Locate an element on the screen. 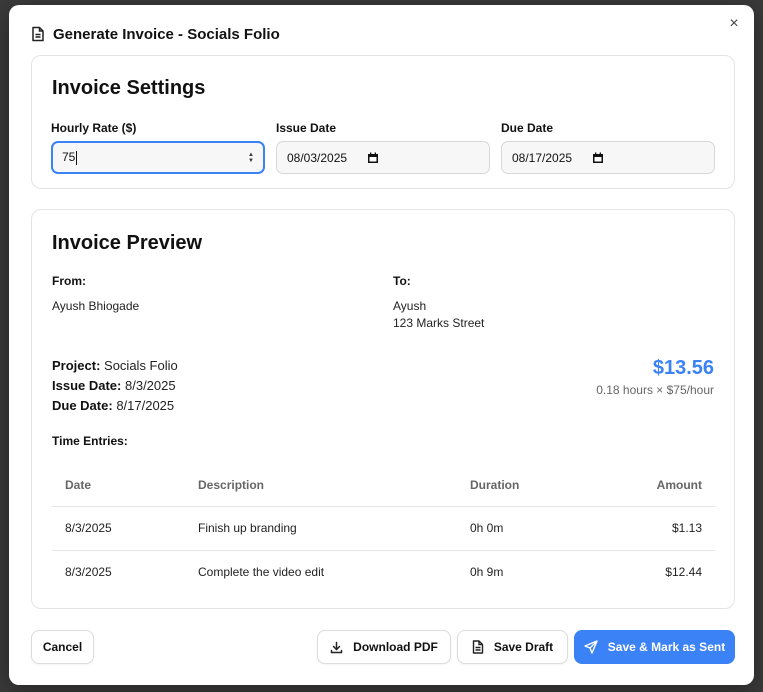 The image size is (763, 692). entry-description: Complete the video edit is located at coordinates (261, 572).